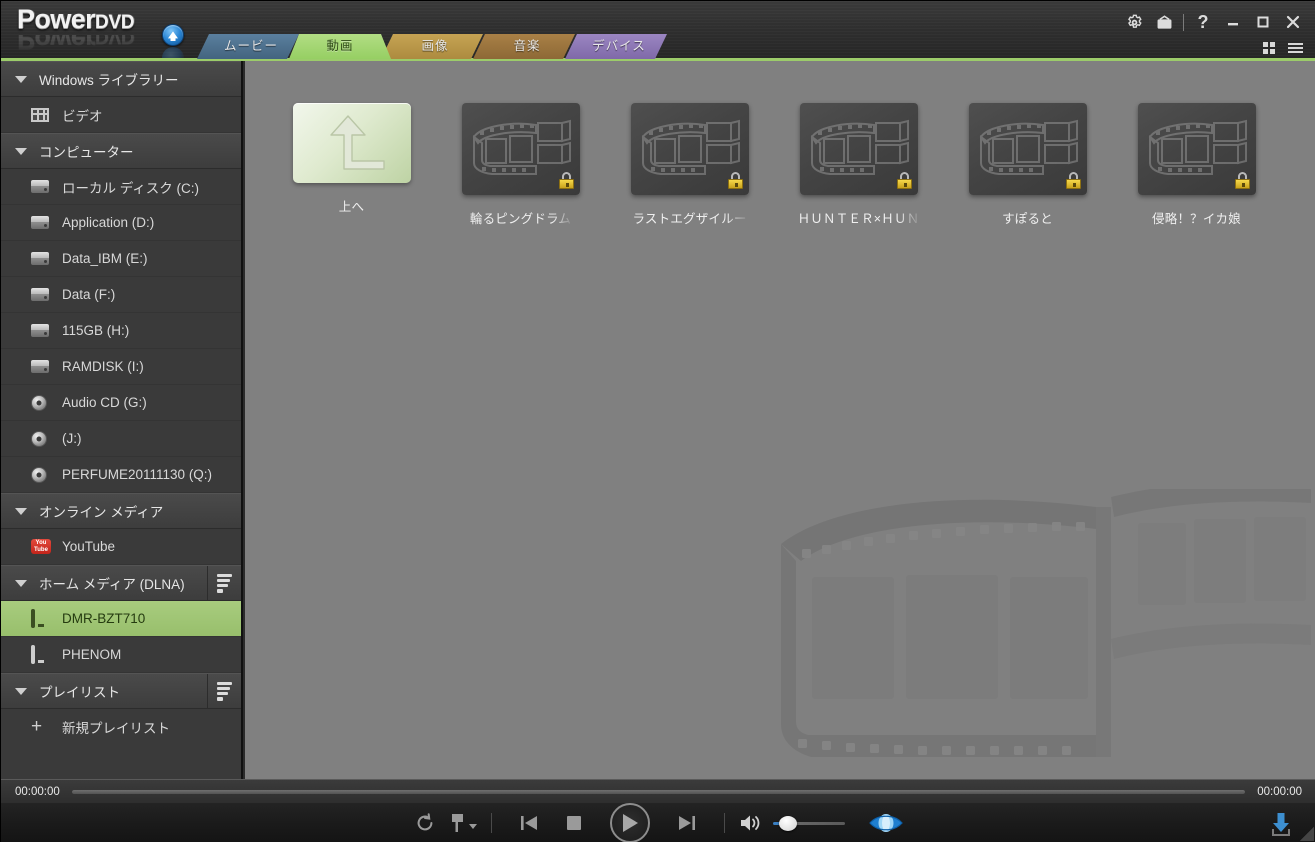 The height and width of the screenshot is (842, 1315). What do you see at coordinates (1293, 22) in the screenshot?
I see `close-icon` at bounding box center [1293, 22].